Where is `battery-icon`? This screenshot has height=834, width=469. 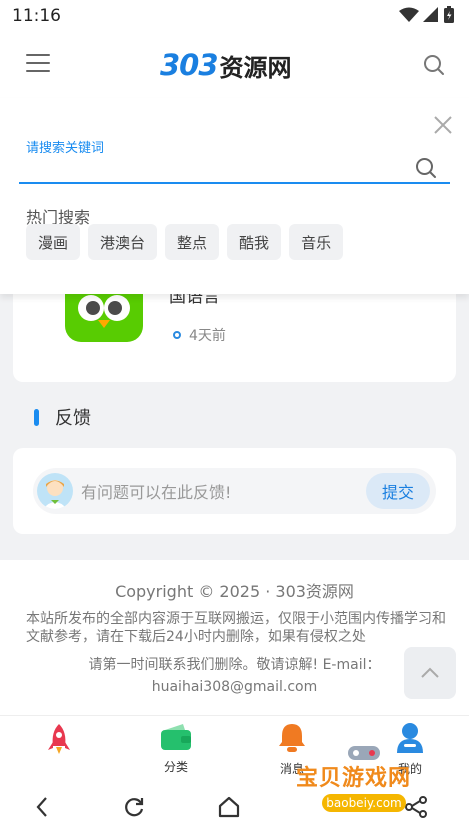 battery-icon is located at coordinates (449, 14).